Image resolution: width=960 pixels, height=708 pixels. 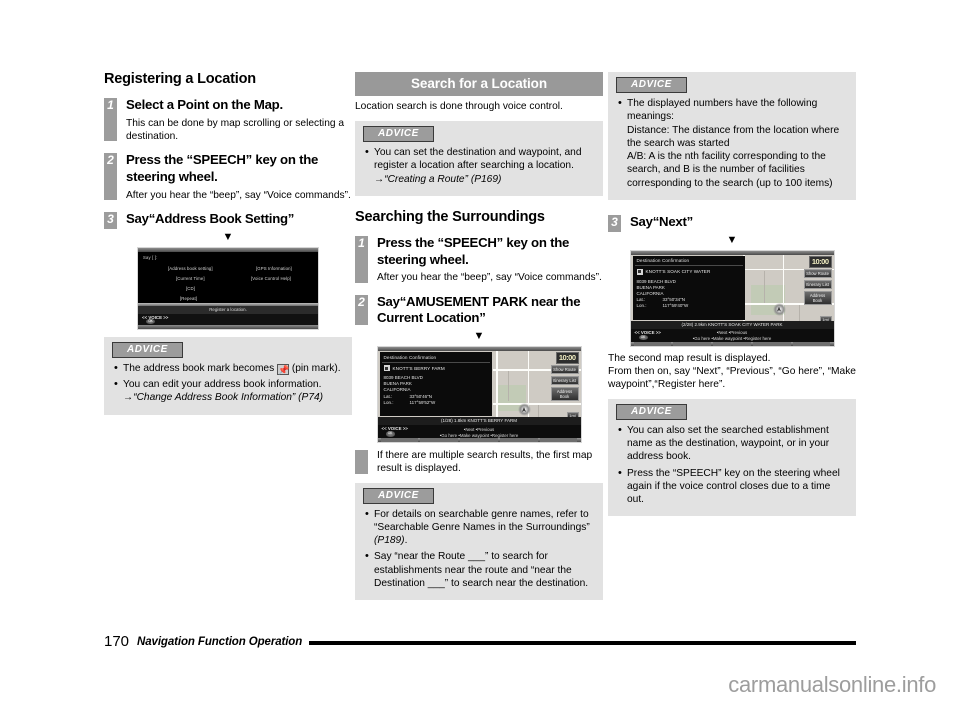 What do you see at coordinates (689, 270) in the screenshot?
I see `poi-row: KNOTT'S SOAK CITY WATER` at bounding box center [689, 270].